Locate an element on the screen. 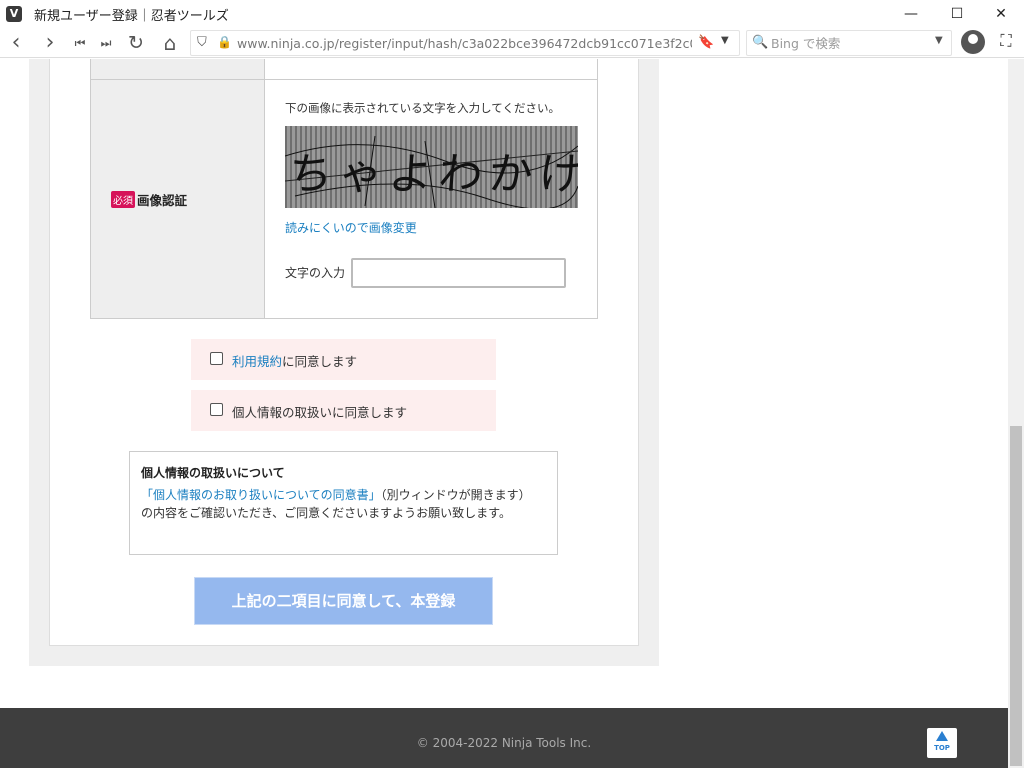  terms-agreement: 利用規約に同意します is located at coordinates (343, 359).